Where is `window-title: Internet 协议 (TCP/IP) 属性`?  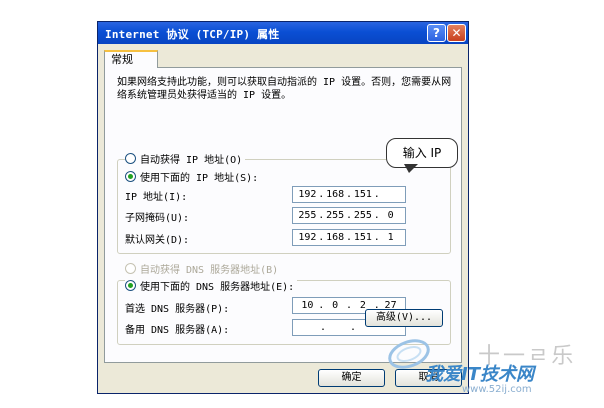
window-title: Internet 协议 (TCP/IP) 属性 is located at coordinates (192, 34).